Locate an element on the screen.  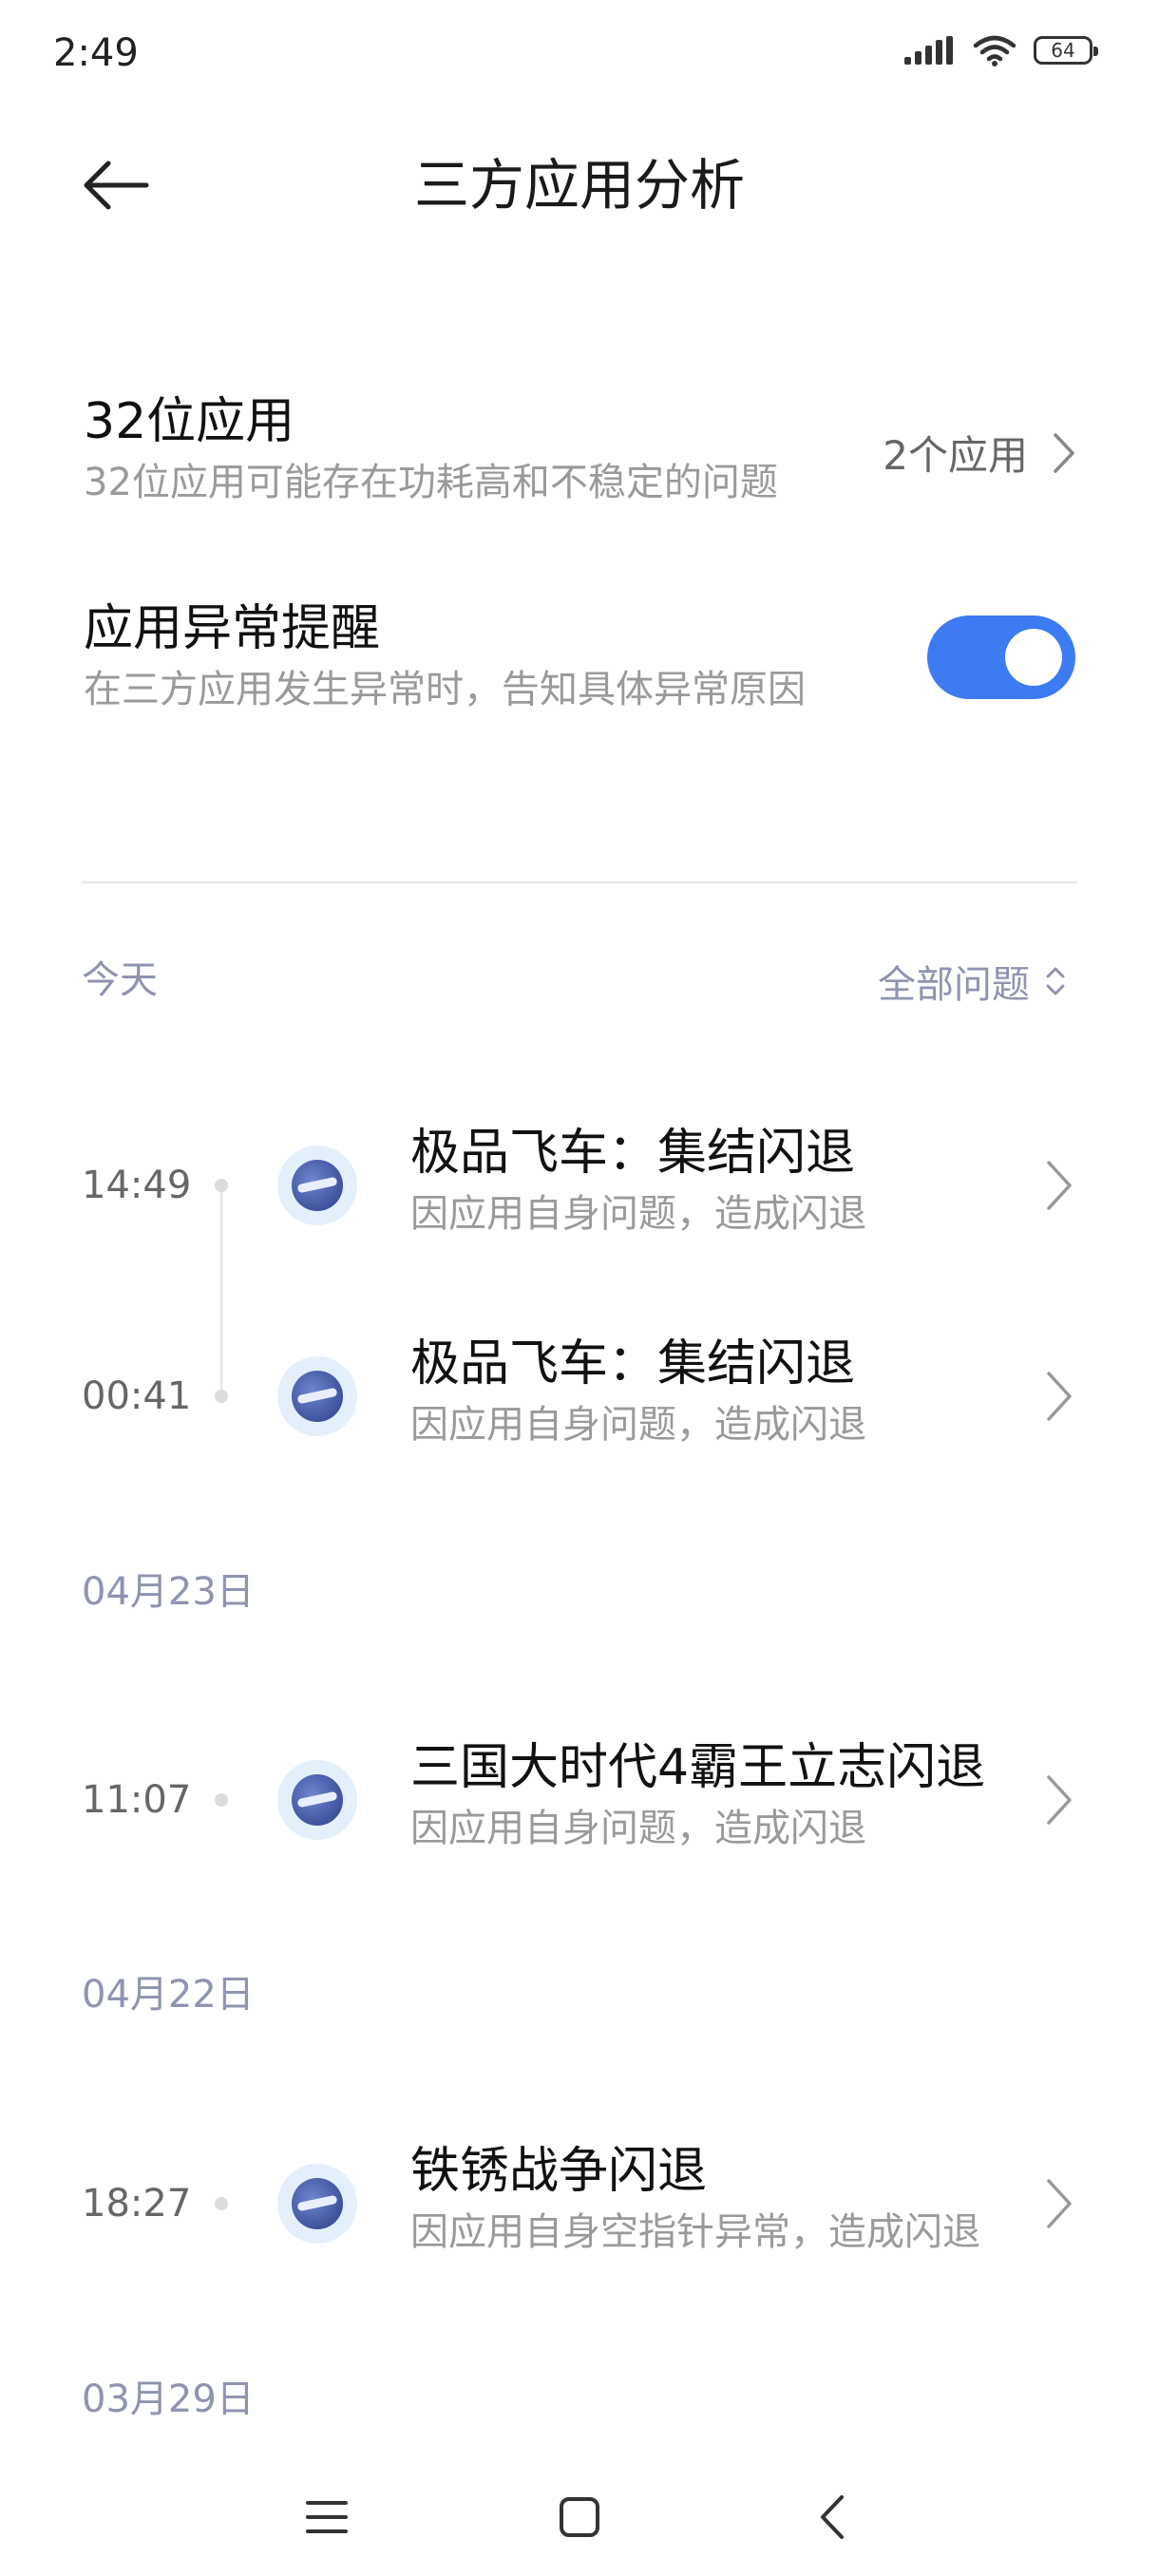
filter-label: 全部问题 is located at coordinates (954, 985).